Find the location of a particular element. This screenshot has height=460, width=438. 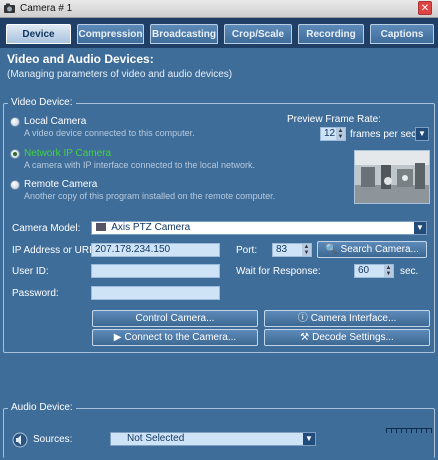

remote-camera-label: Remote Camera is located at coordinates (60, 184).